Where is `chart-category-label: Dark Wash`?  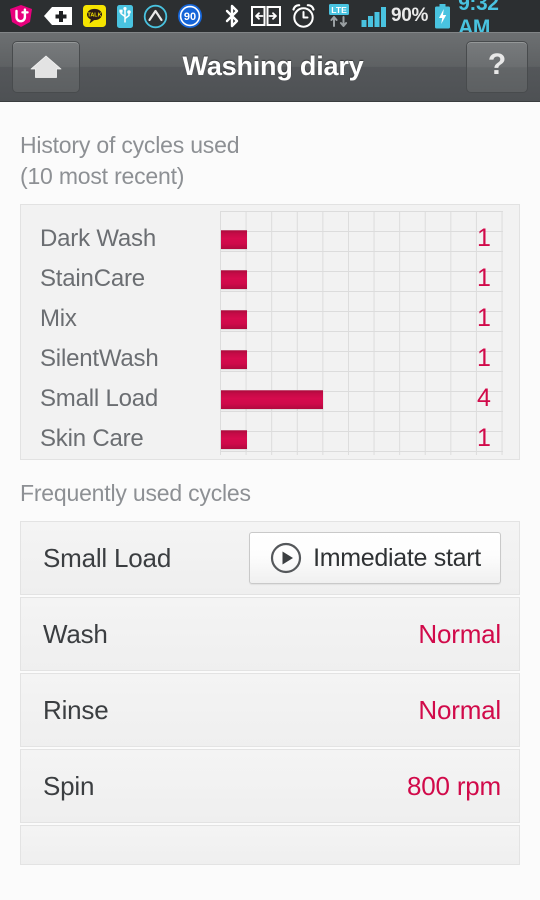 chart-category-label: Dark Wash is located at coordinates (98, 238).